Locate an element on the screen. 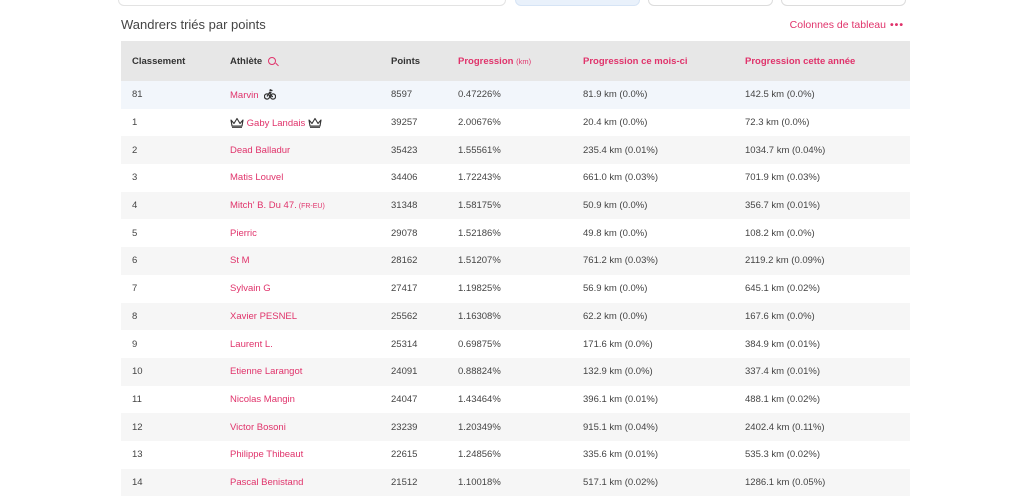 The image size is (1024, 496). cell-progress-month: 761.2 km (0.03%) is located at coordinates (653, 261).